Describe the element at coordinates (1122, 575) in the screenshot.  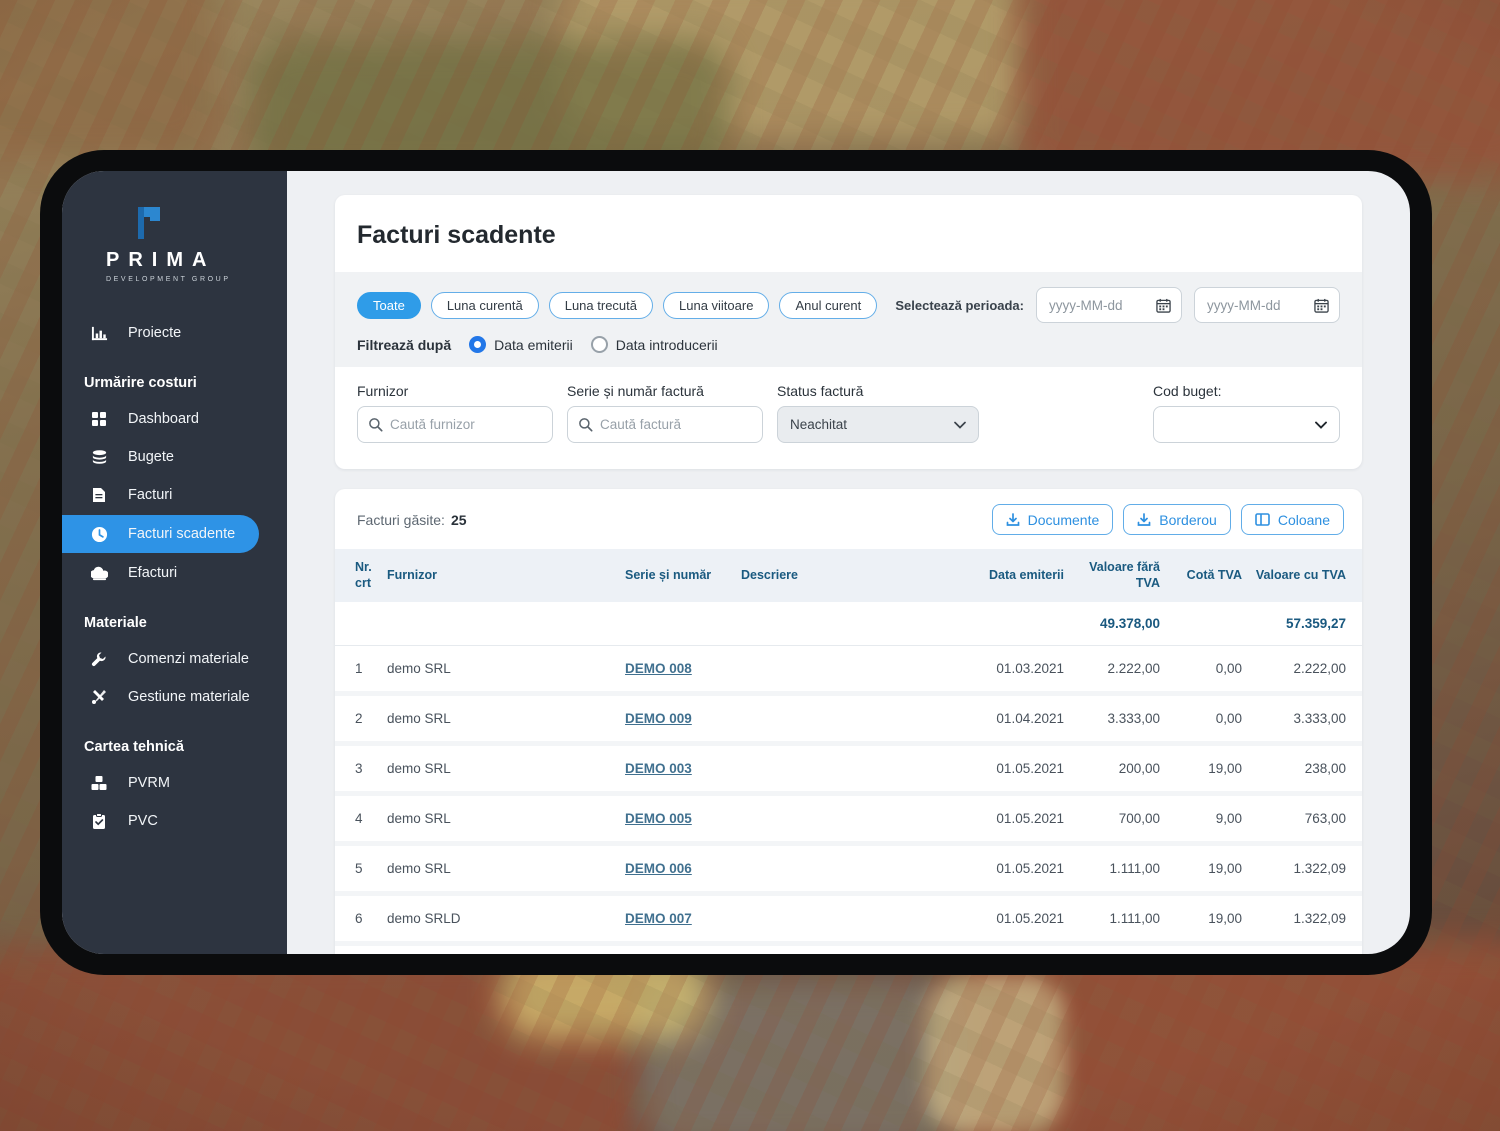
I see `col-header-valoare-fara-tva: Valoare fără TVA` at that location.